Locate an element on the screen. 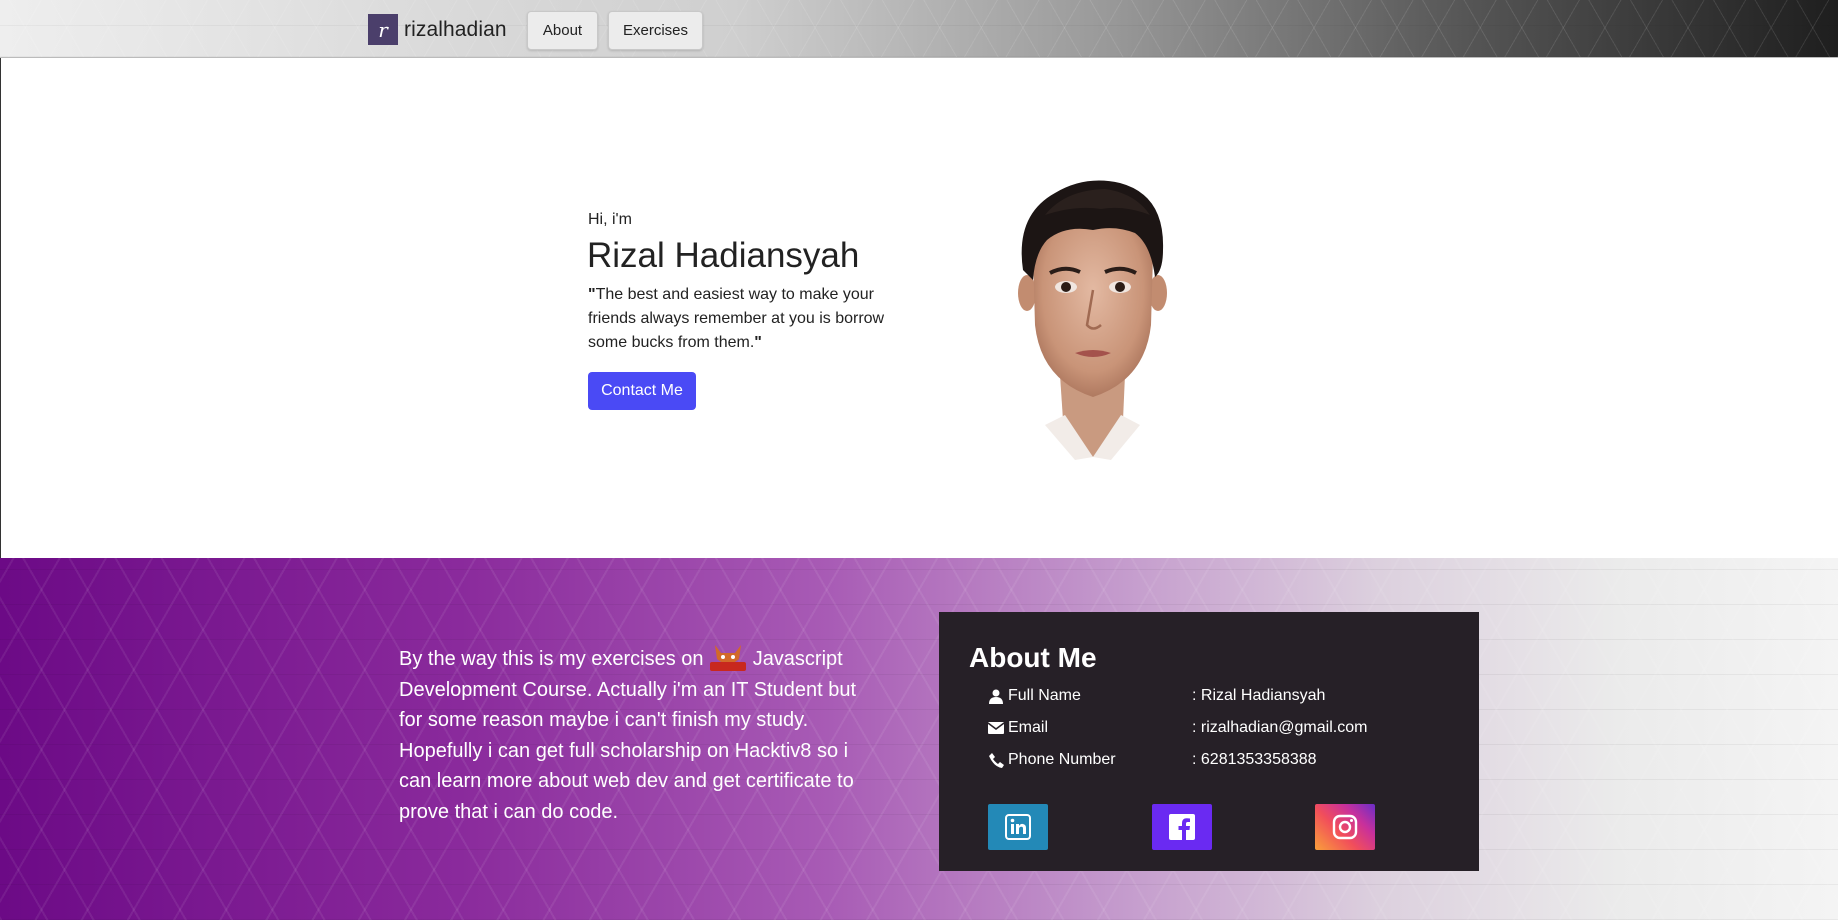 This screenshot has width=1838, height=920. facebook-button is located at coordinates (1182, 827).